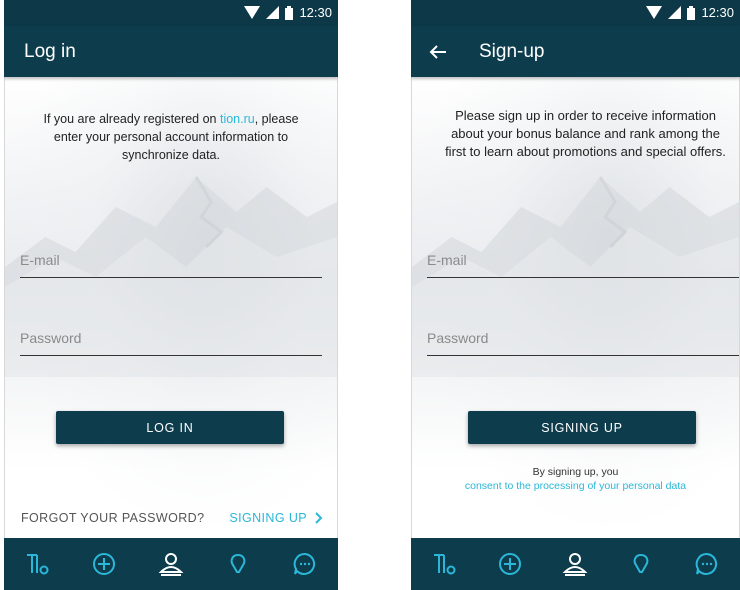  What do you see at coordinates (237, 119) in the screenshot?
I see `tion-link: tion.ru` at bounding box center [237, 119].